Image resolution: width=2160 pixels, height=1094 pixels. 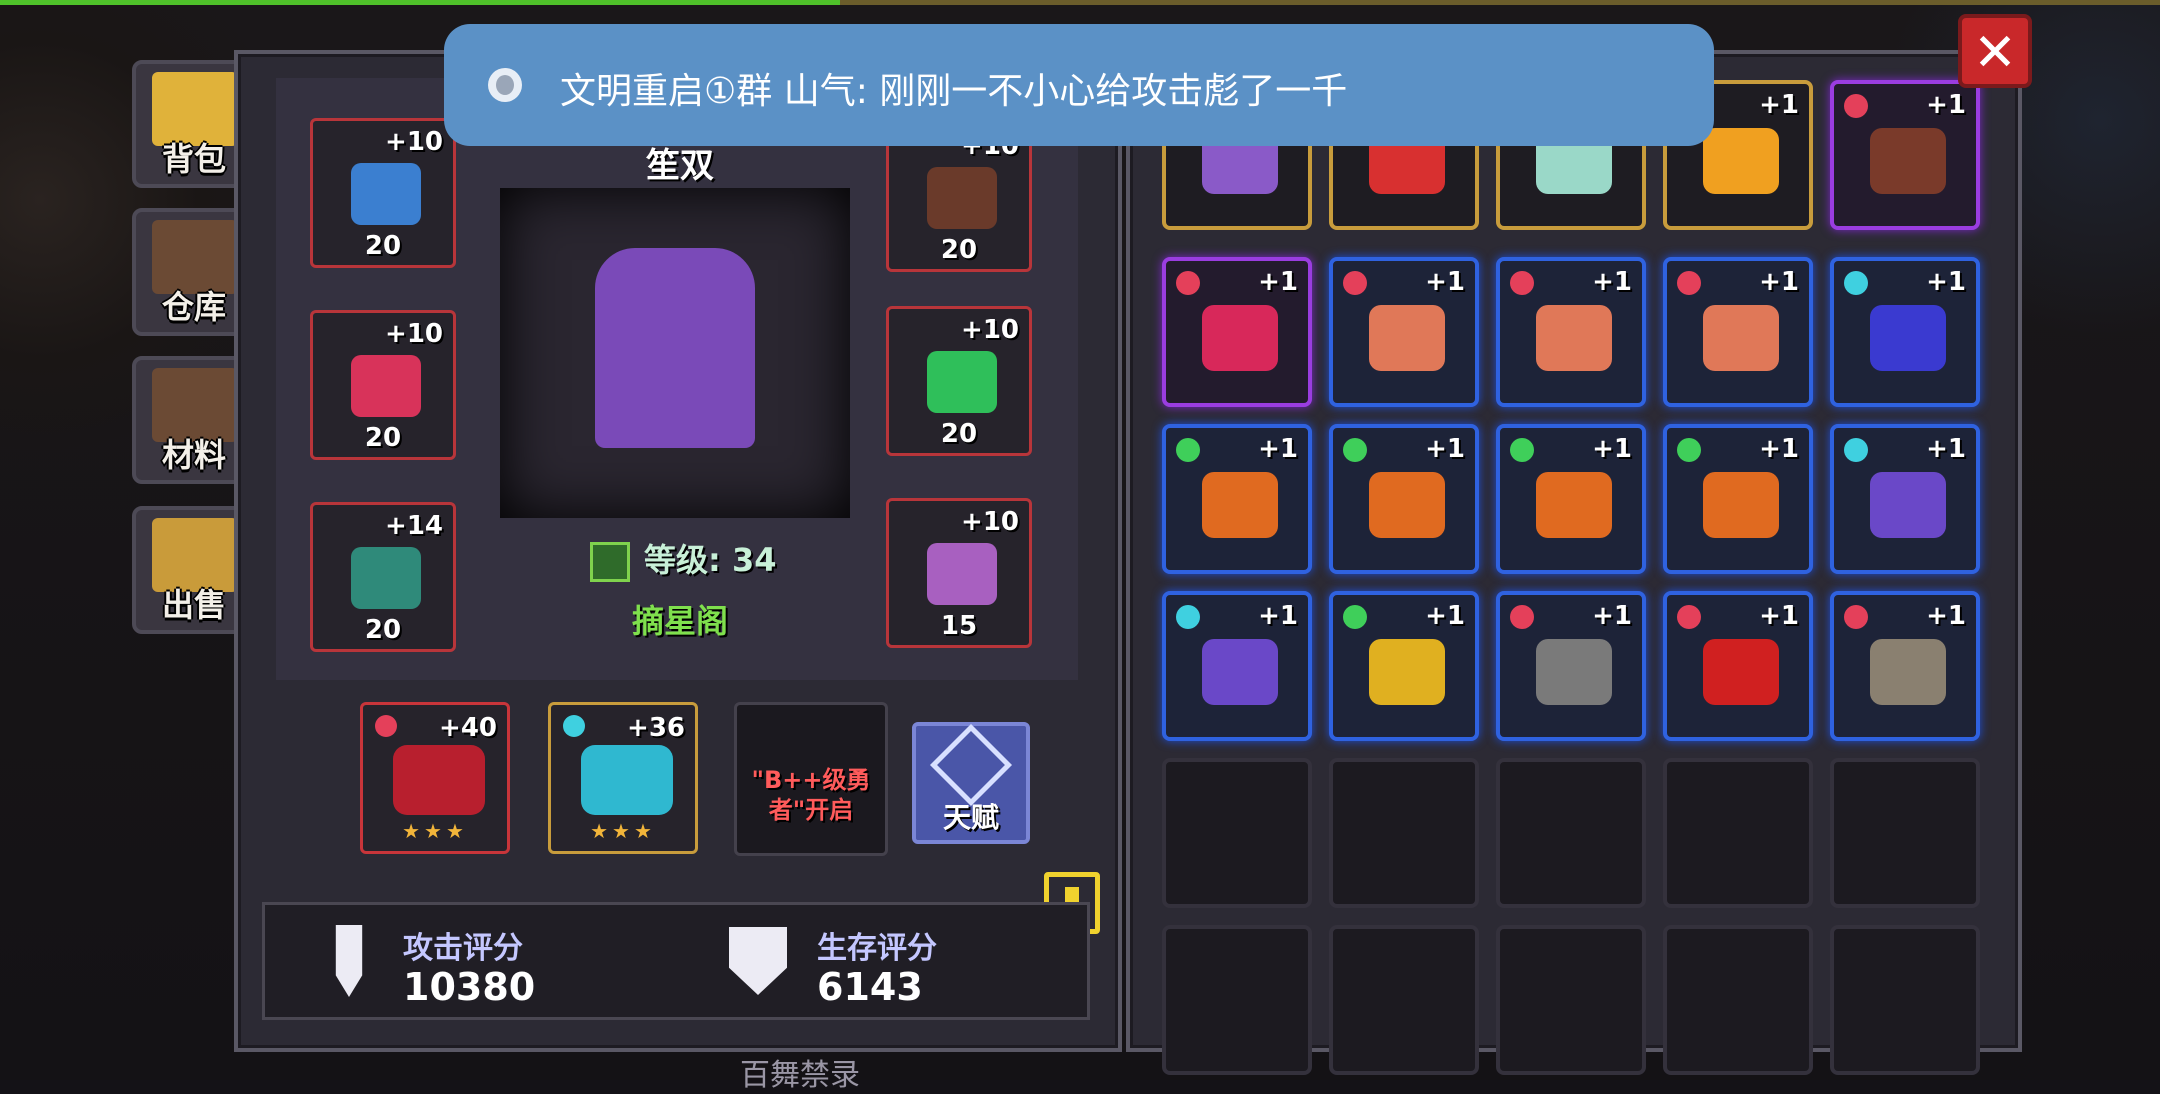 What do you see at coordinates (1079, 85) in the screenshot?
I see `chat-notification: 文明重启①群 山气: 刚刚一不小心给攻击彪了一千` at bounding box center [1079, 85].